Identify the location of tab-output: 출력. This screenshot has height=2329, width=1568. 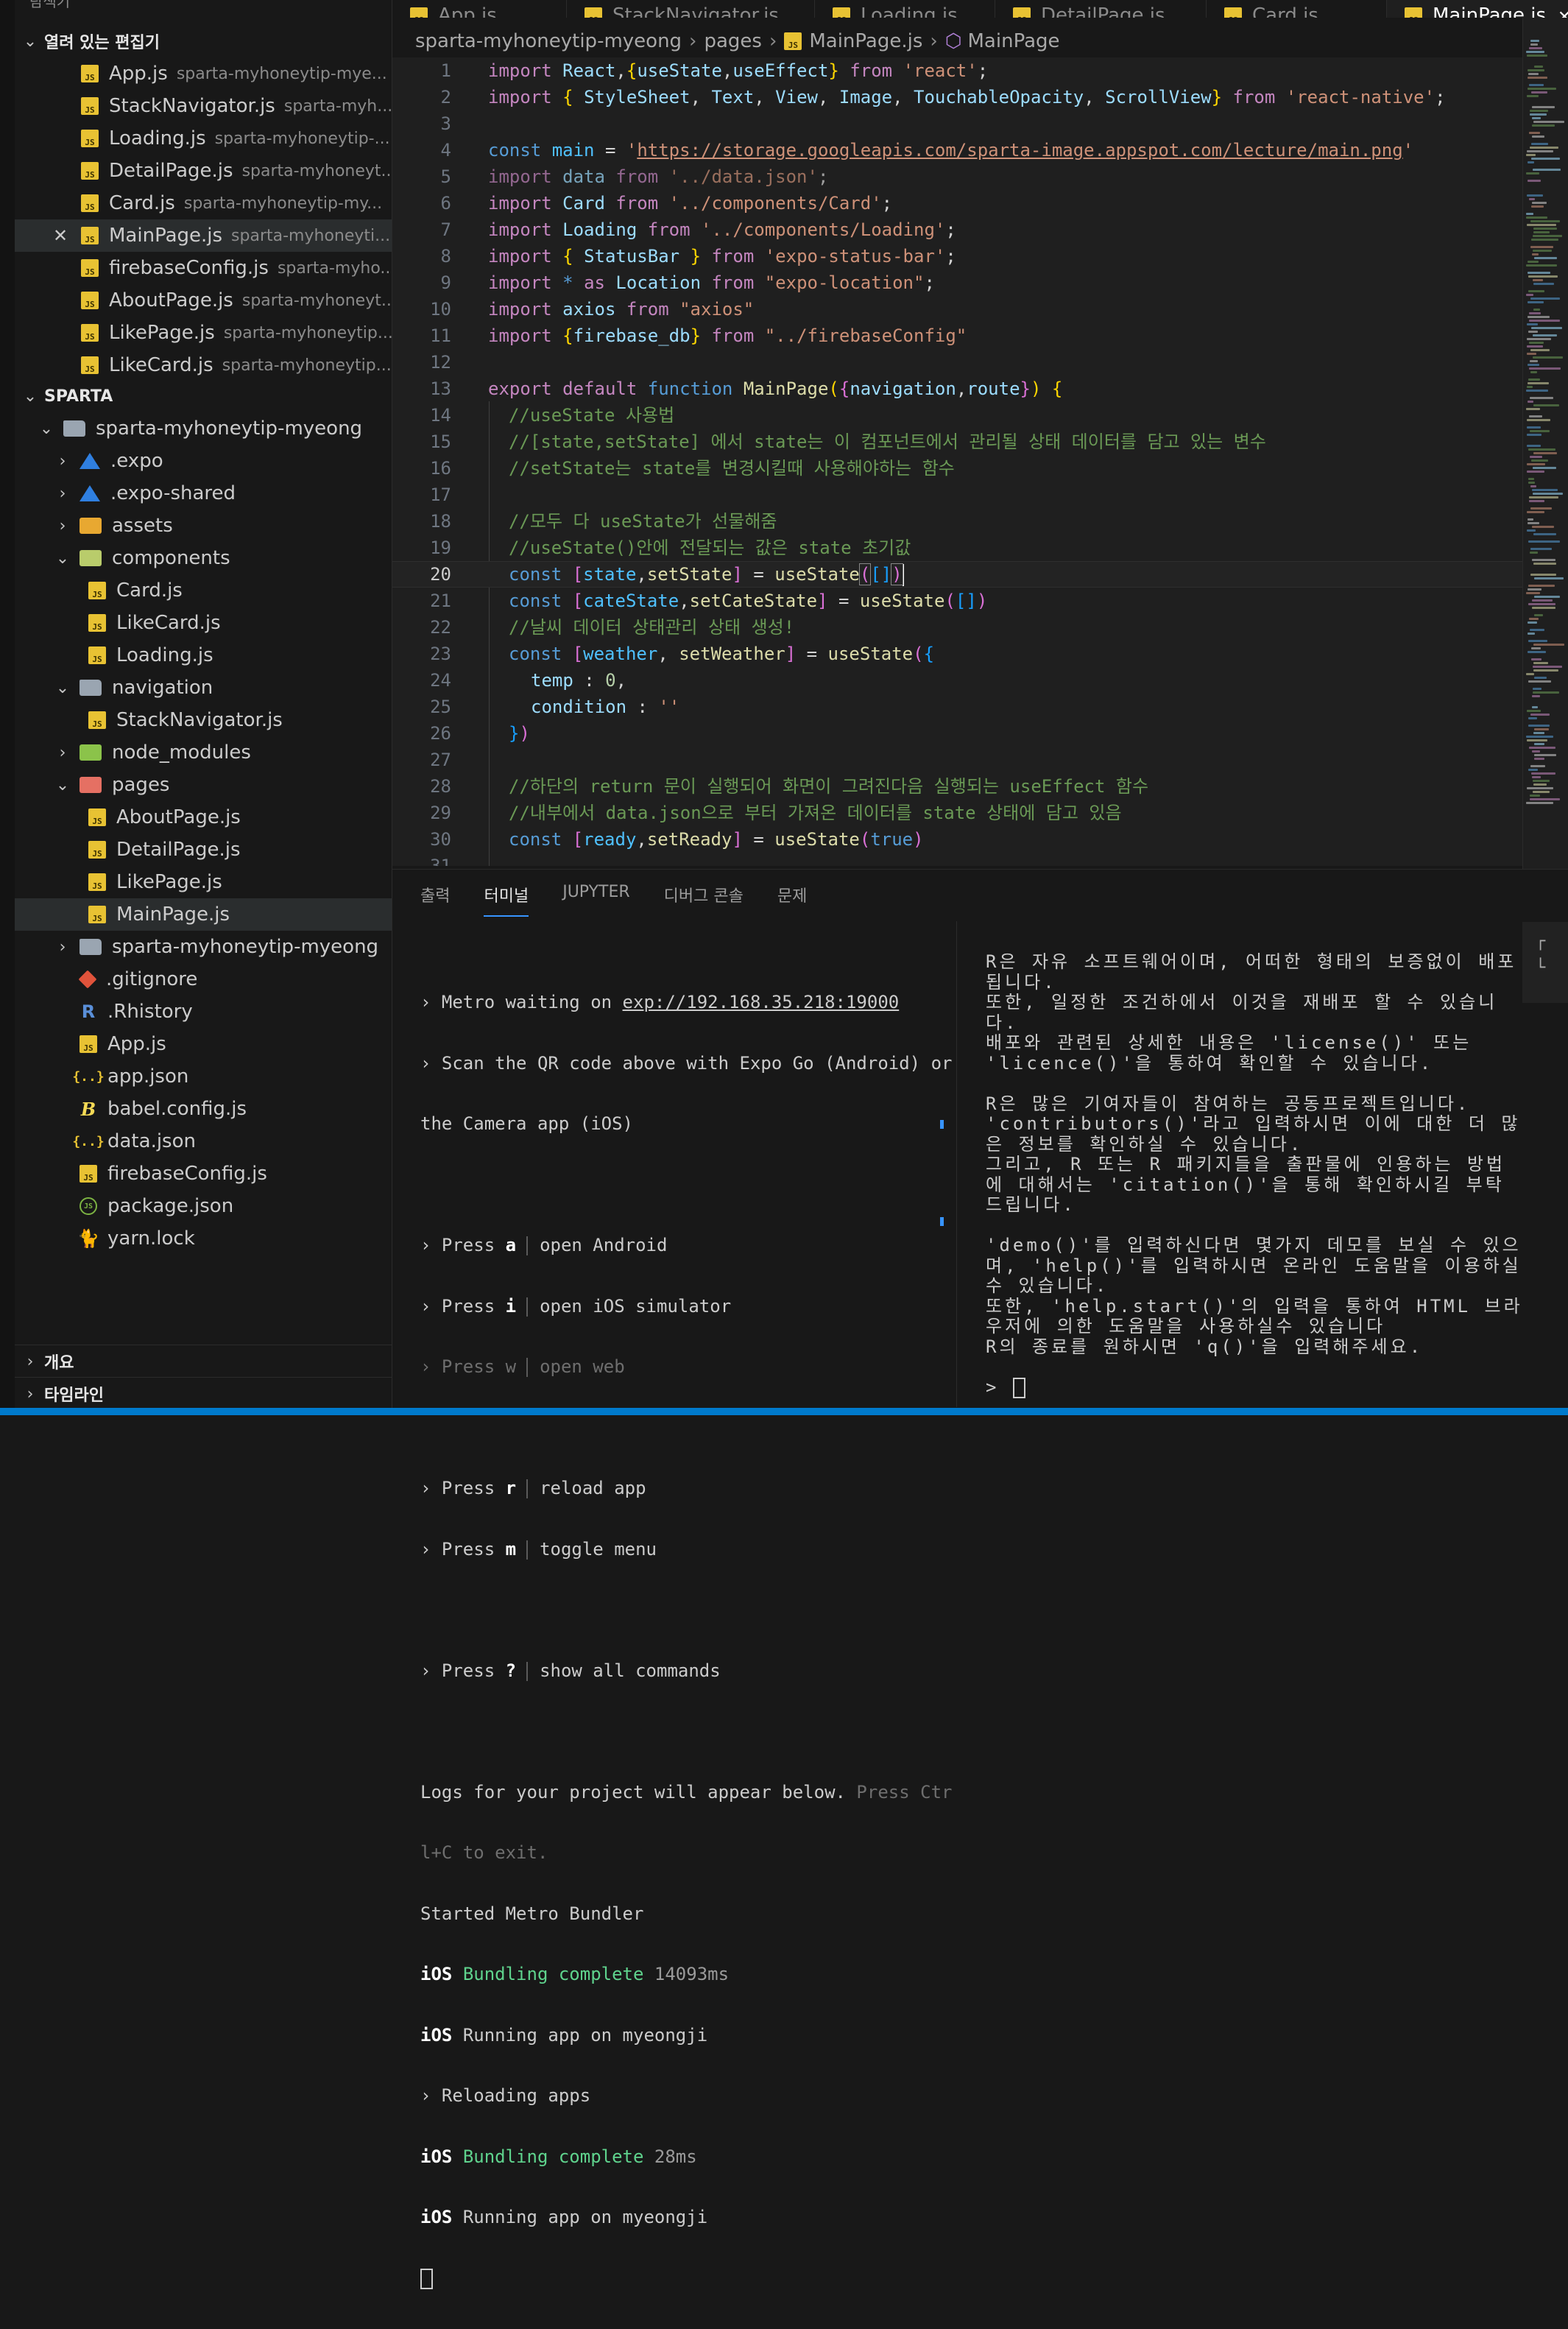
(435, 900).